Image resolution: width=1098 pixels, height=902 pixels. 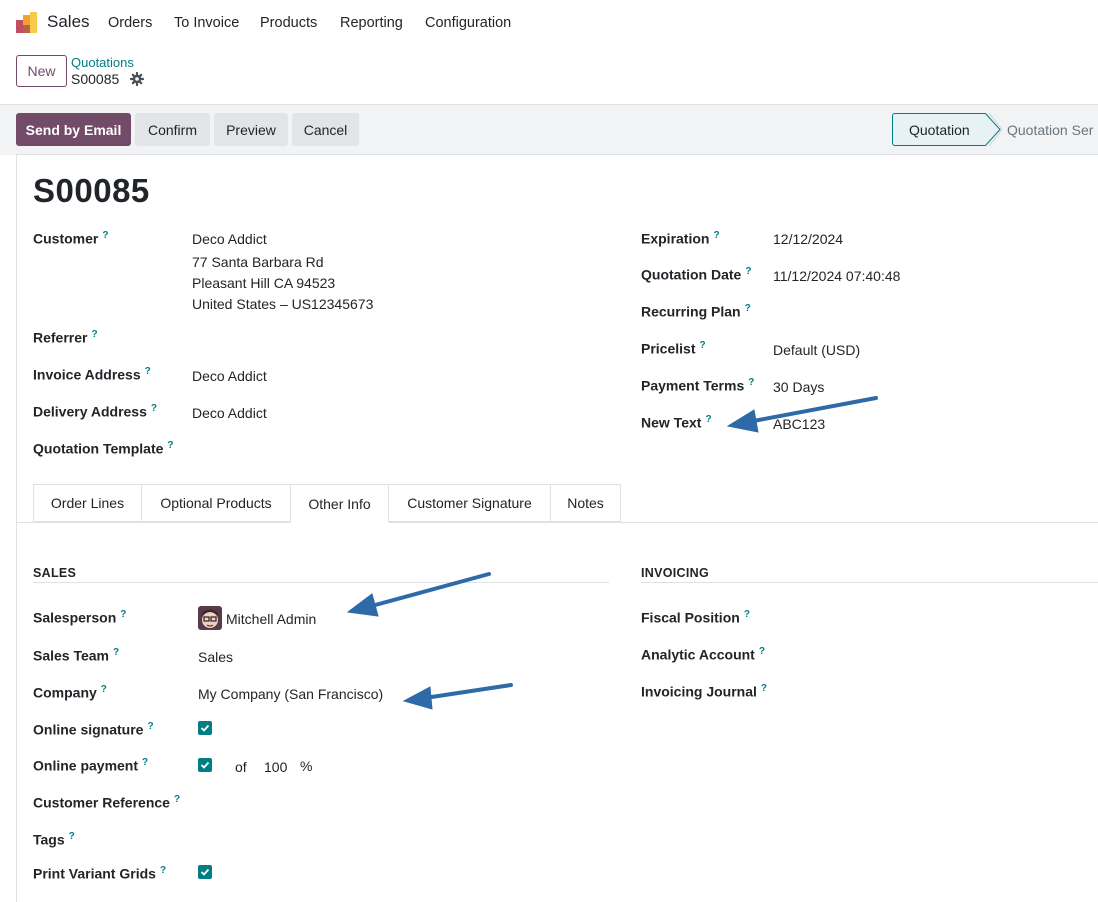 What do you see at coordinates (418, 594) in the screenshot?
I see `annotation-arrow-salesperson` at bounding box center [418, 594].